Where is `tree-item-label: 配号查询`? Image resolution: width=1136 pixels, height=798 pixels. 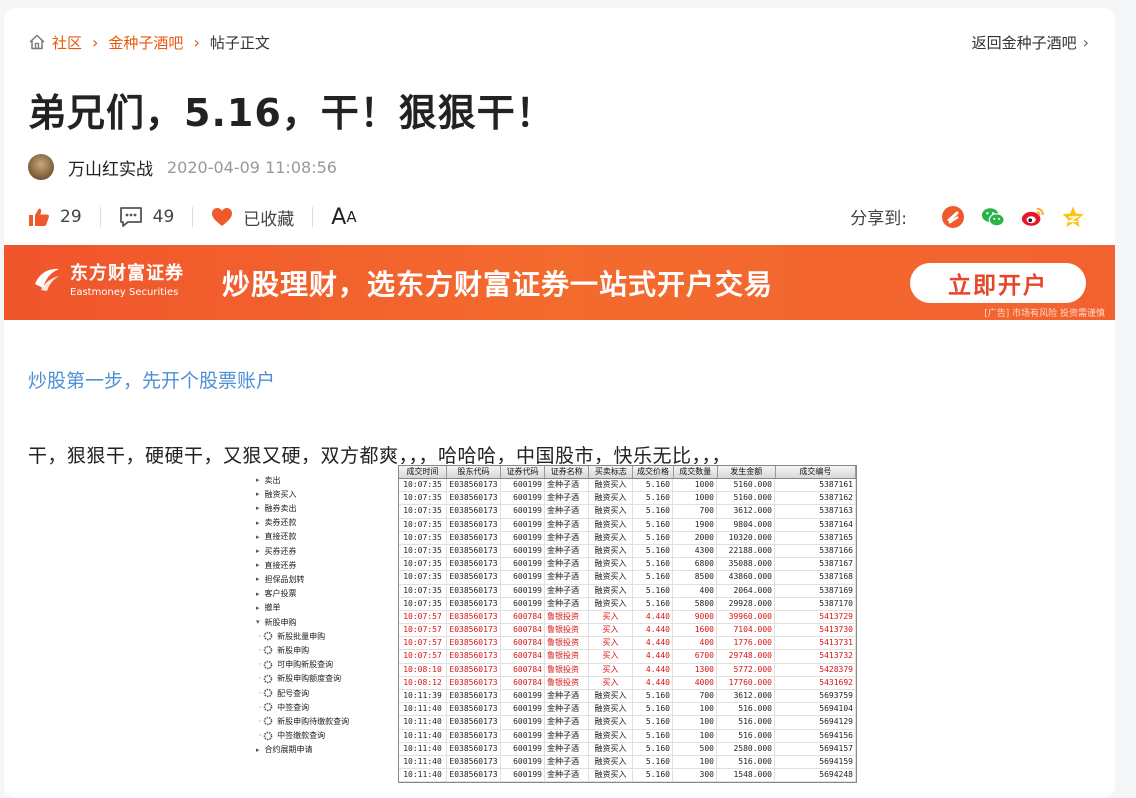
tree-item-label: 配号查询 is located at coordinates (293, 693).